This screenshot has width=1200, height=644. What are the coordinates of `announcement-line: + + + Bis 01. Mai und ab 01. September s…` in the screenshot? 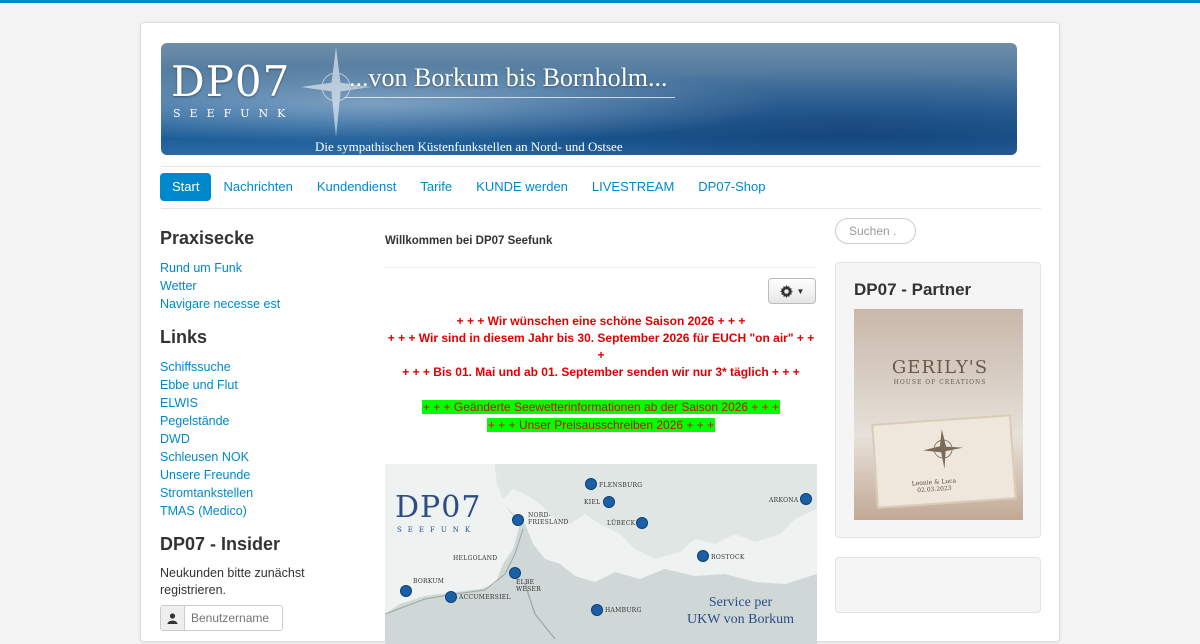 It's located at (601, 372).